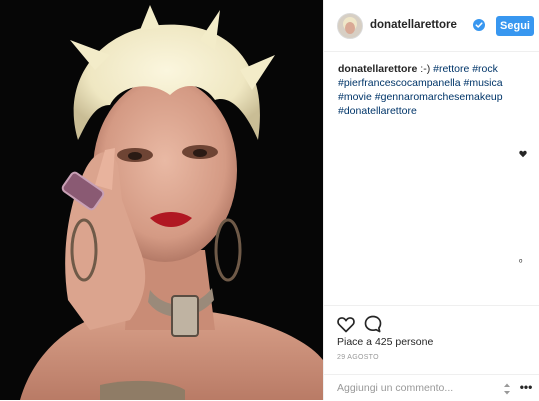  Describe the element at coordinates (385, 342) in the screenshot. I see `likes-count: Piace a 425 persone` at that location.